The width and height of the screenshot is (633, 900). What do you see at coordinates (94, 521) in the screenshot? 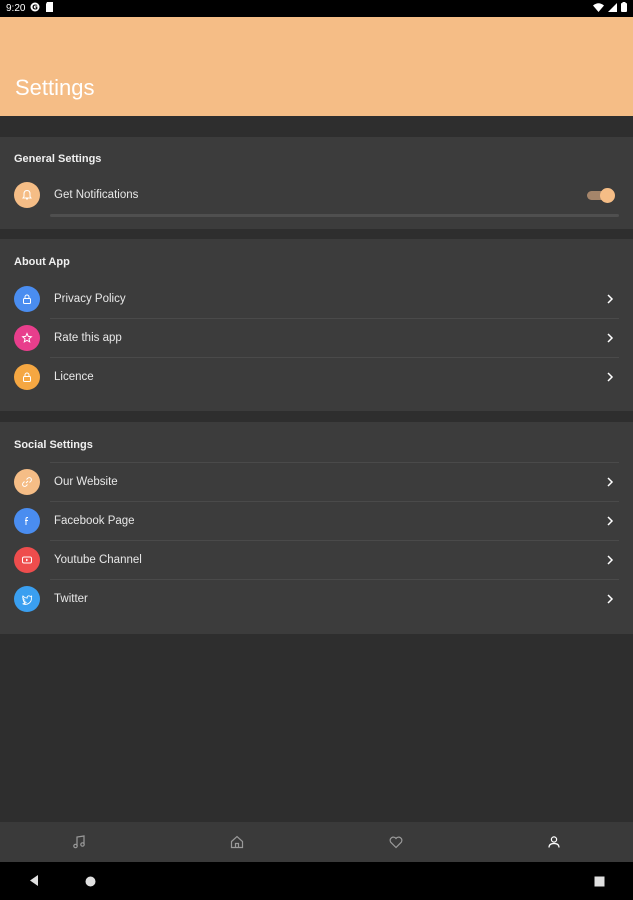
I see `facebook-label: Facebook Page` at bounding box center [94, 521].